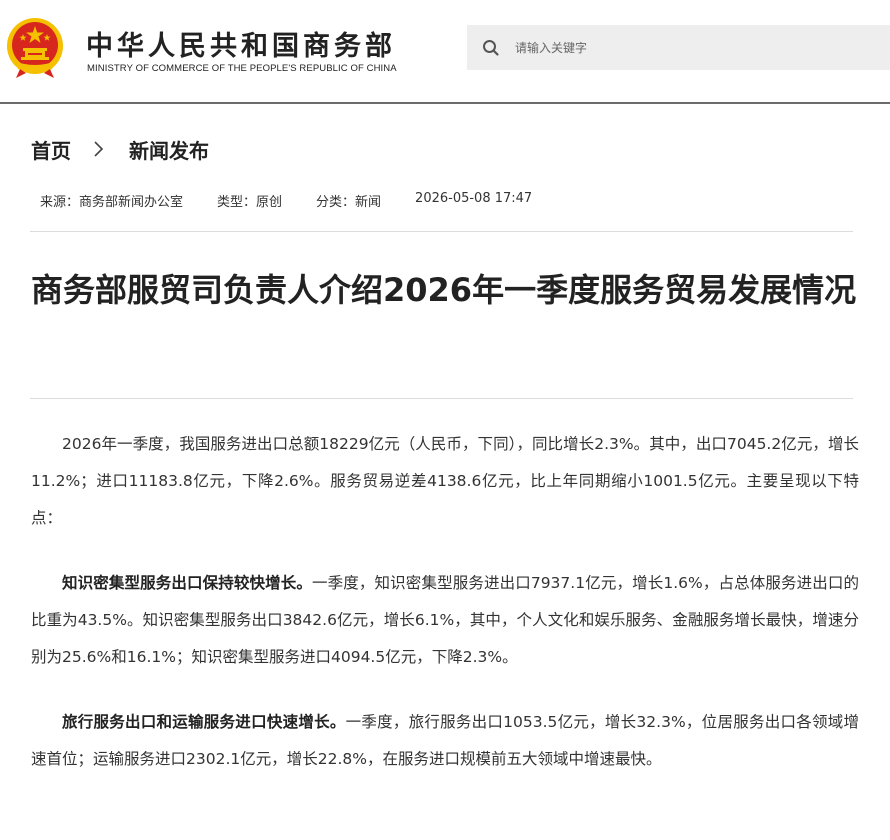 This screenshot has width=890, height=840. What do you see at coordinates (286, 200) in the screenshot?
I see `article-meta: 来源：商务部新闻办公室 类型：原创 分类：新闻 2026-05-08 17:47` at bounding box center [286, 200].